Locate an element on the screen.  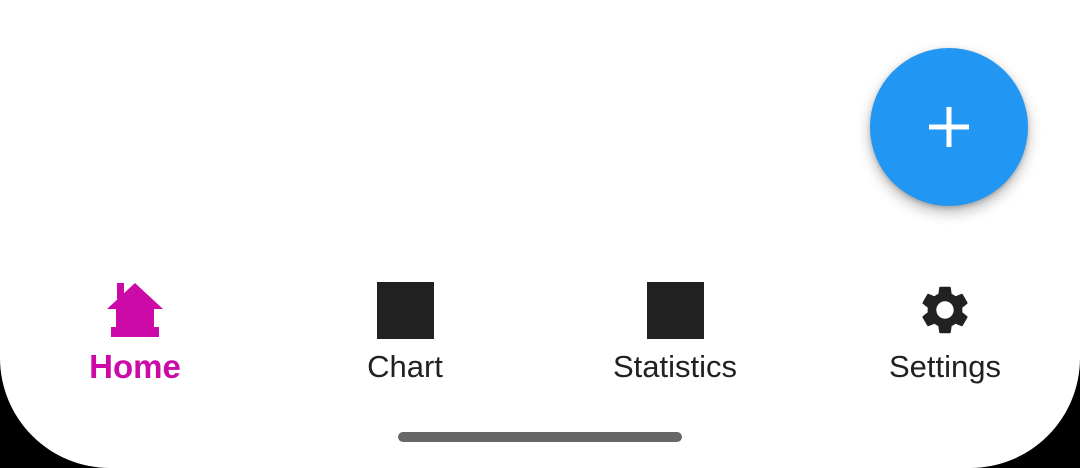
nav-label-chart: Chart is located at coordinates (405, 366).